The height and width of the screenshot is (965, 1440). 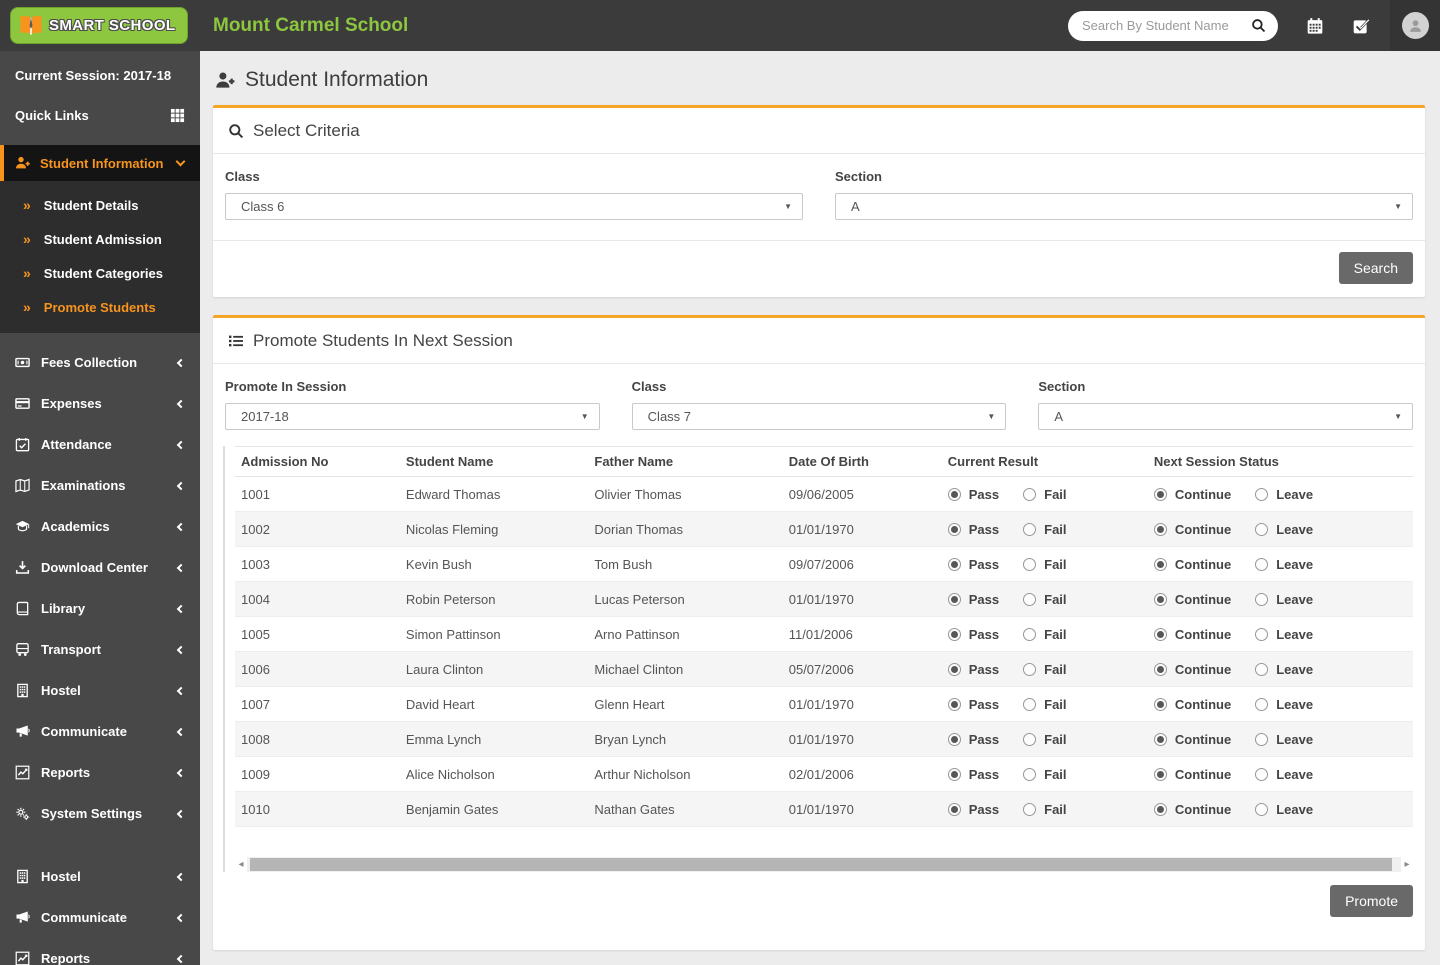 I want to click on sidebar-item-label: Fees Collection, so click(x=89, y=362).